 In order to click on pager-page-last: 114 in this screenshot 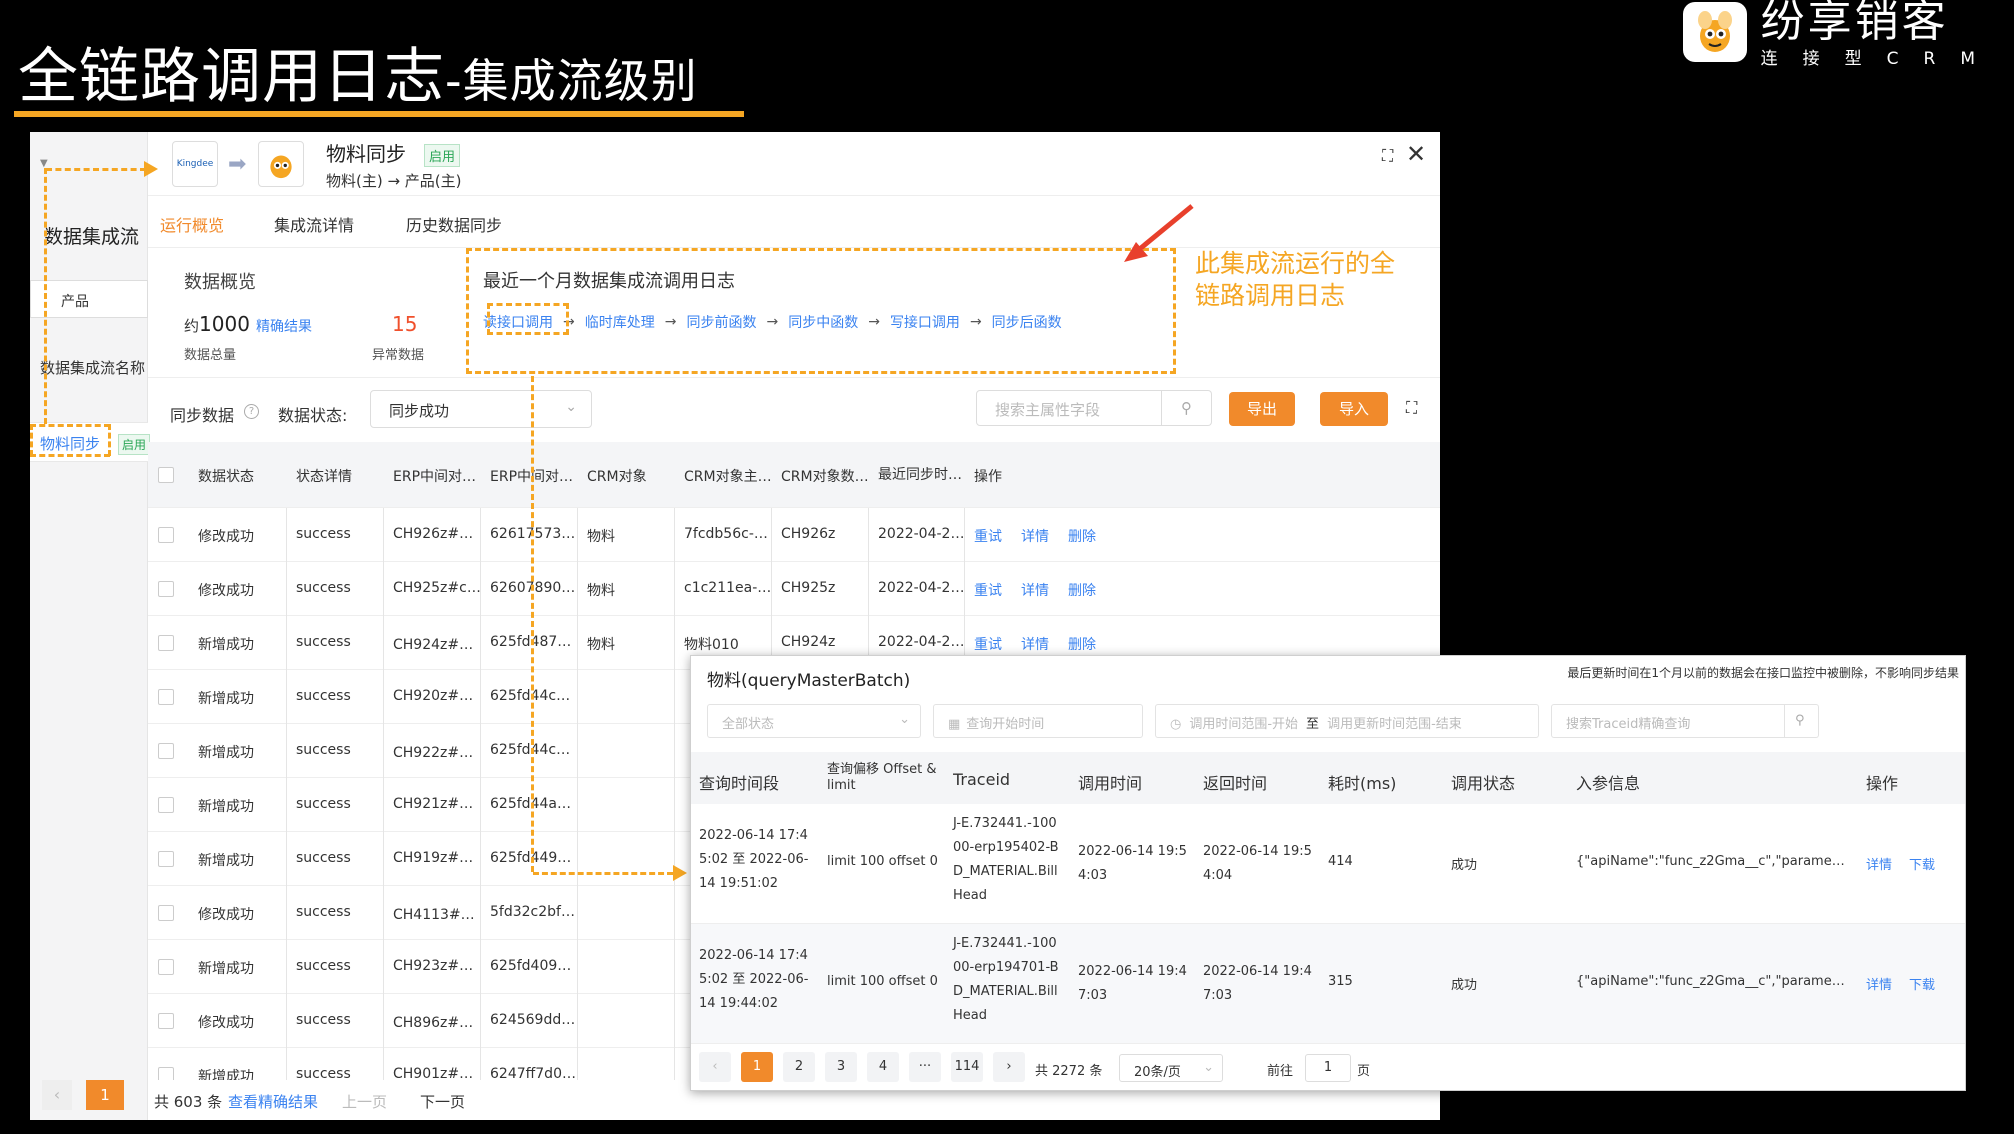, I will do `click(967, 1067)`.